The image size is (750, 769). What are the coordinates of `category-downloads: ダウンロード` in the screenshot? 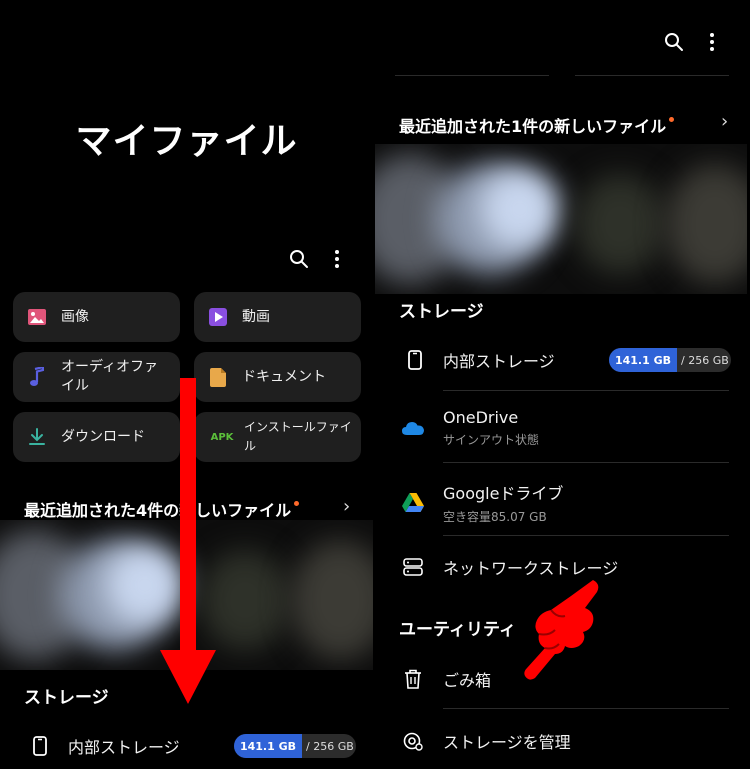 It's located at (96, 437).